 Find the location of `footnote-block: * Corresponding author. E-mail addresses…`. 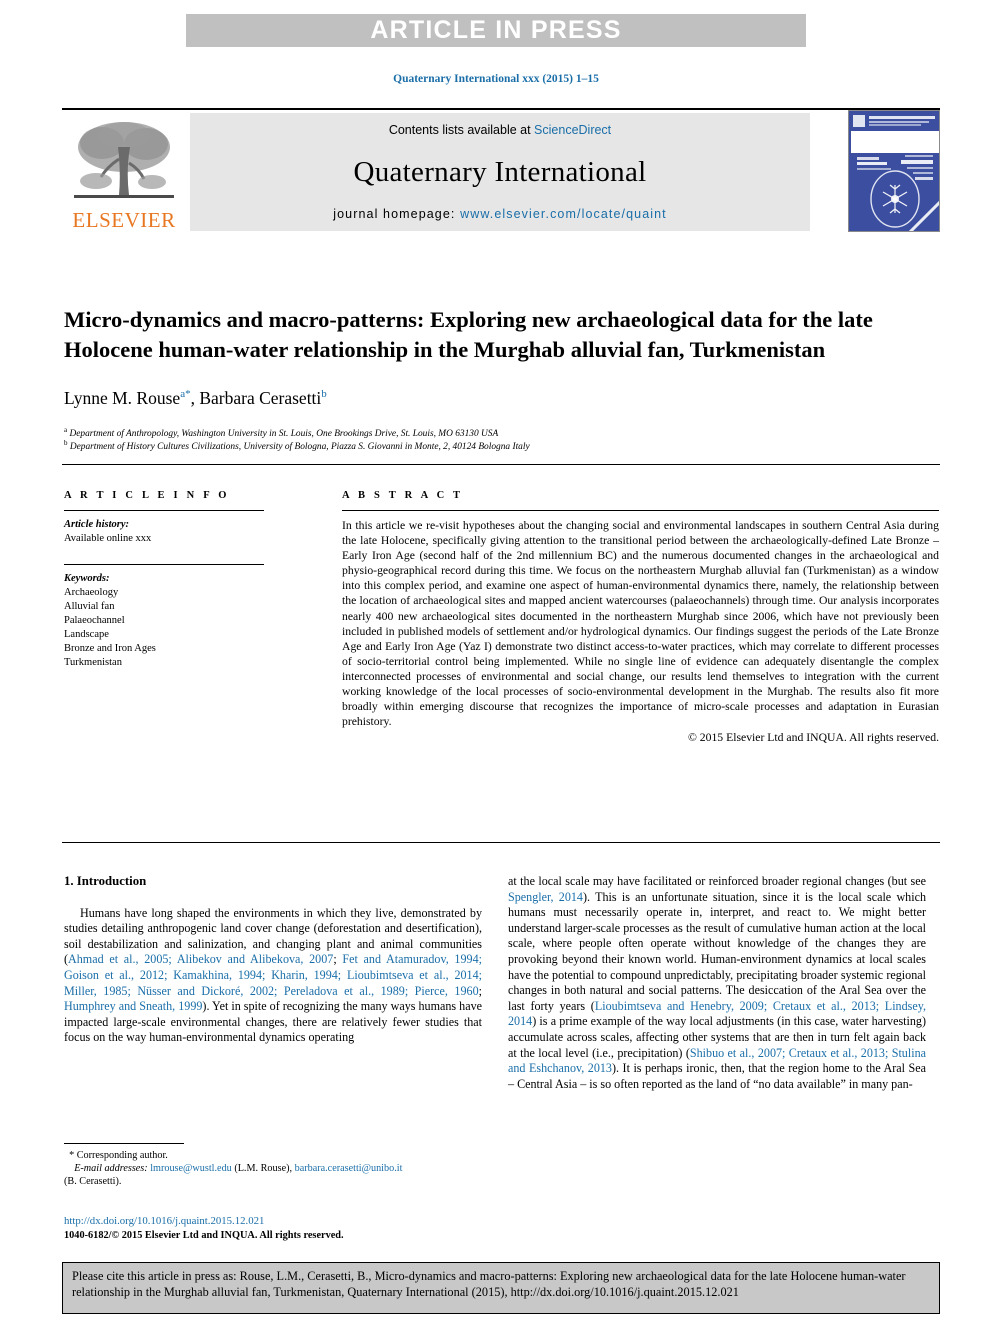

footnote-block: * Corresponding author. E-mail addresses… is located at coordinates (273, 1166).